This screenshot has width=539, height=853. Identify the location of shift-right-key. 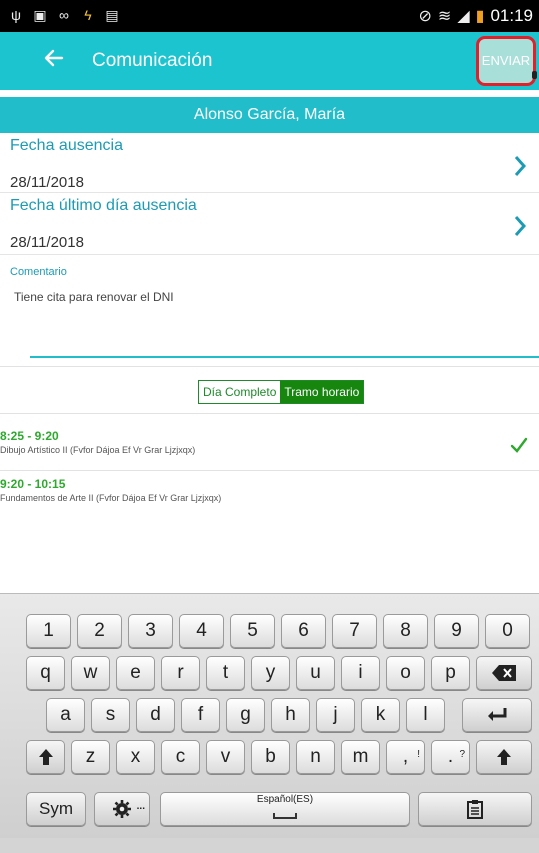
(504, 757).